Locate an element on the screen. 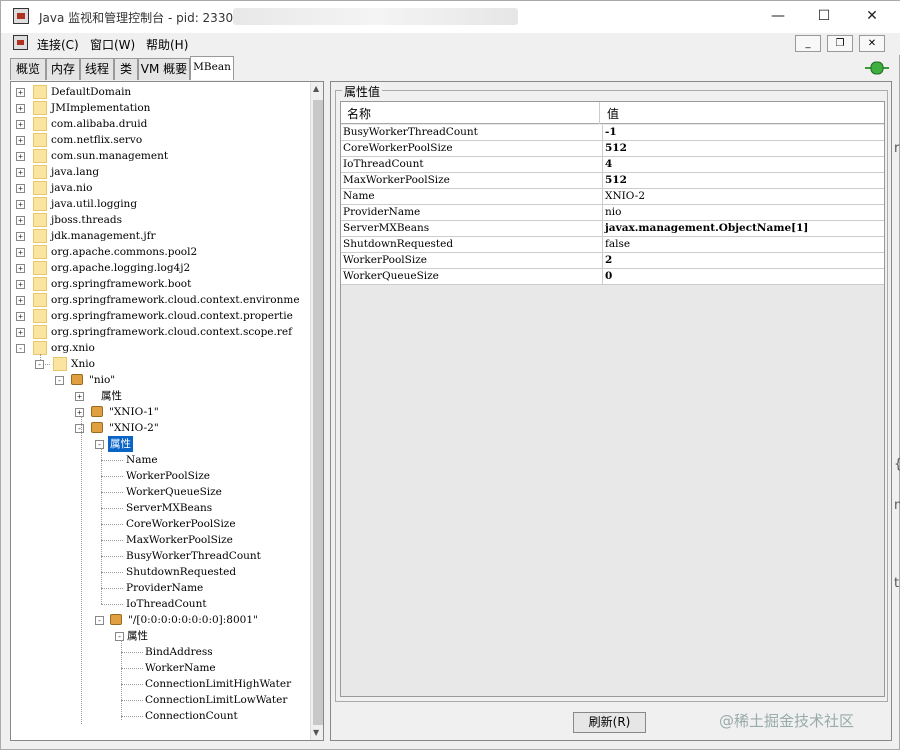 This screenshot has height=750, width=900. tree-attribute-leaf: ConnectionLimitLowWater is located at coordinates (216, 700).